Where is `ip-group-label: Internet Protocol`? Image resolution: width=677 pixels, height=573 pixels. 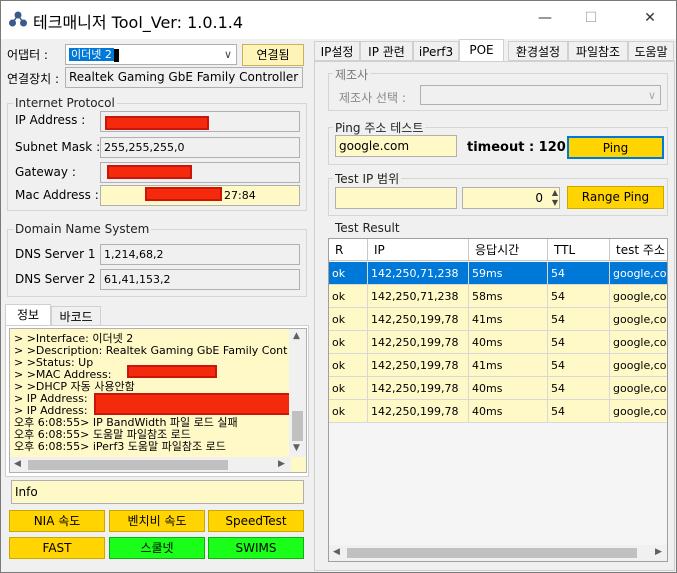
ip-group-label: Internet Protocol is located at coordinates (65, 103).